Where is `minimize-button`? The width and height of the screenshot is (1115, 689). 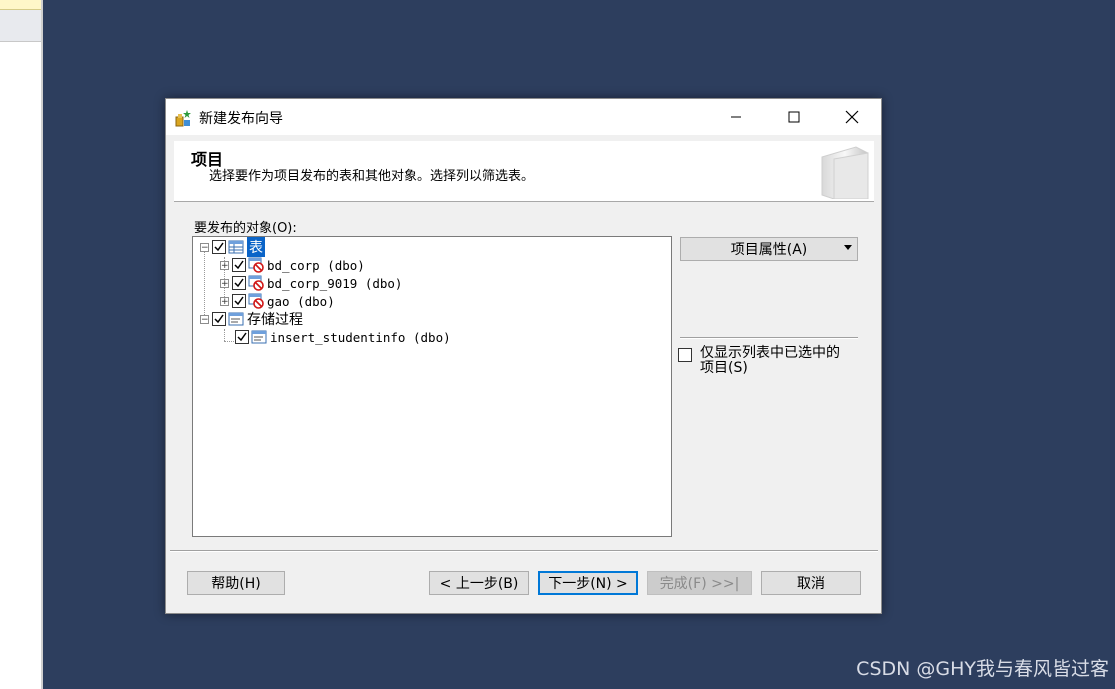 minimize-button is located at coordinates (736, 117).